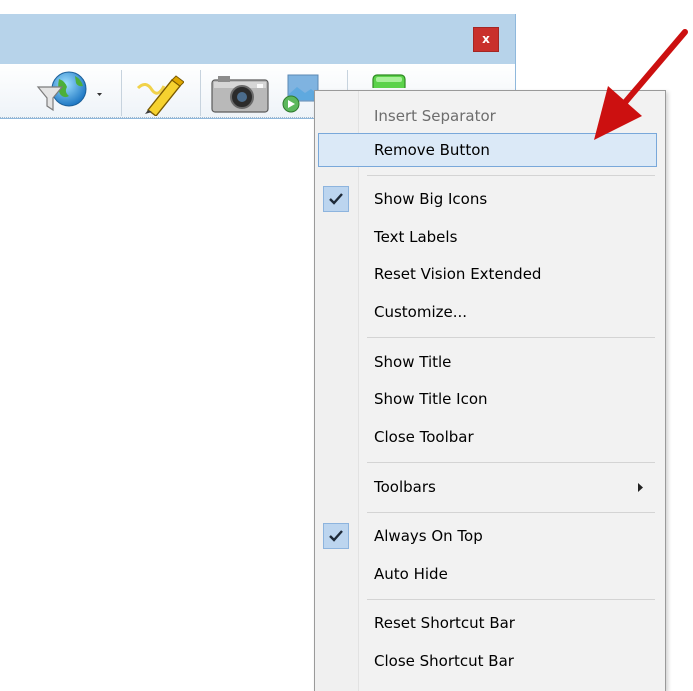 Image resolution: width=693 pixels, height=691 pixels. I want to click on menu-item-always-on-top: Always On Top, so click(487, 536).